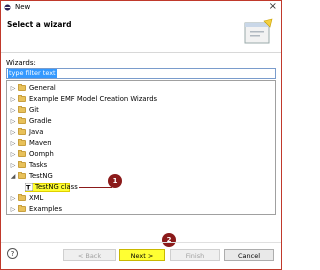 The width and height of the screenshot is (320, 270). What do you see at coordinates (40, 121) in the screenshot?
I see `tree-item-label: Gradle` at bounding box center [40, 121].